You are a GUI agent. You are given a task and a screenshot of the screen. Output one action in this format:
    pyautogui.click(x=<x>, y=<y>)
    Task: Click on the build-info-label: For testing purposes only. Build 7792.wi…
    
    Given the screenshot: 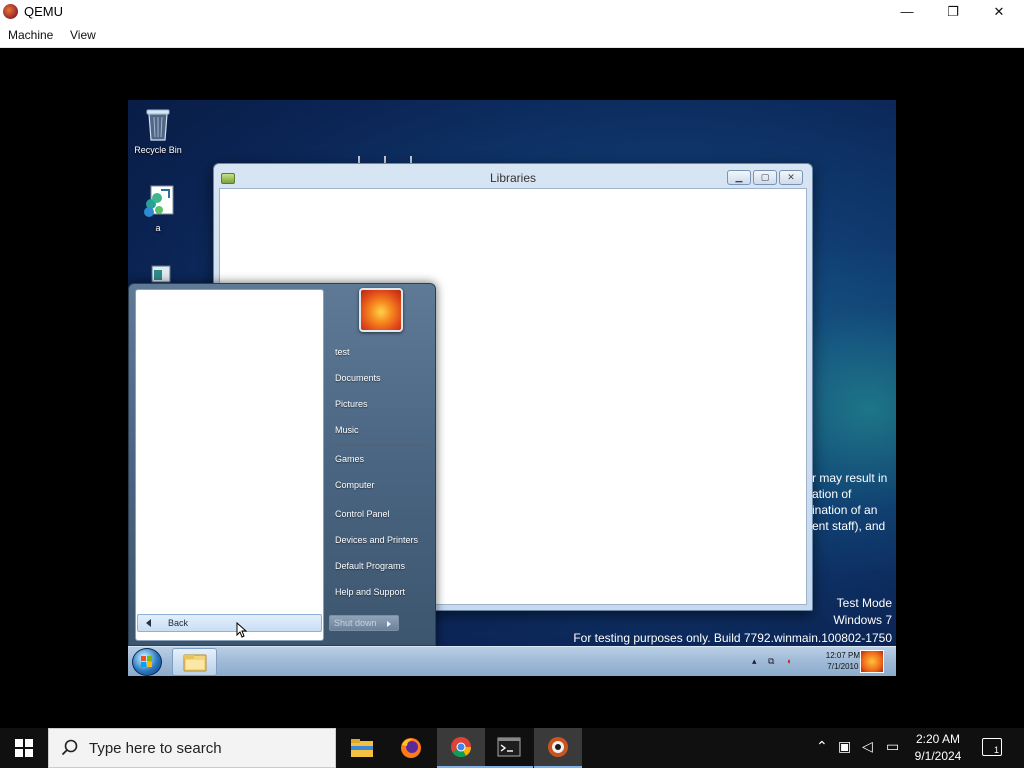 What is the action you would take?
    pyautogui.click(x=732, y=638)
    